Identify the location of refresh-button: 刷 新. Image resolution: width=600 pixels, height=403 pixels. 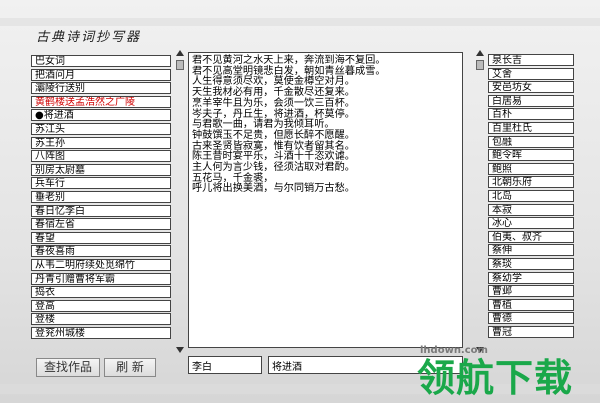
(130, 367).